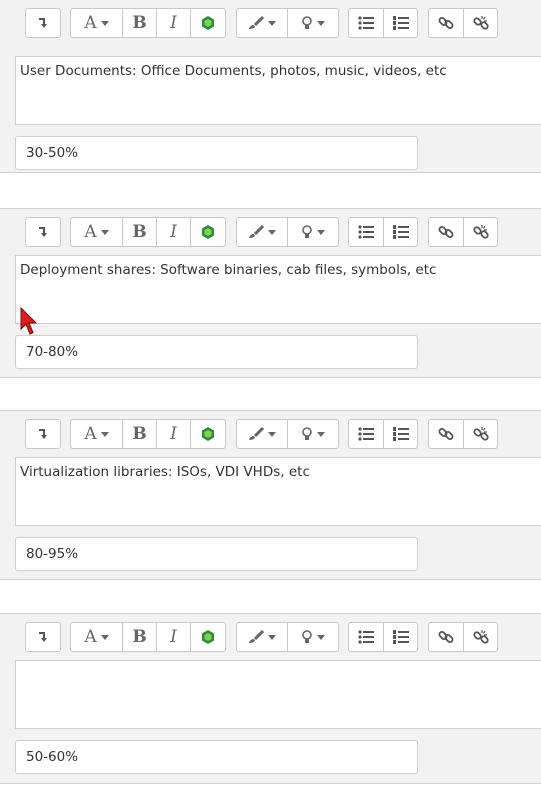  I want to click on percentage-input: 50-60%, so click(216, 757).